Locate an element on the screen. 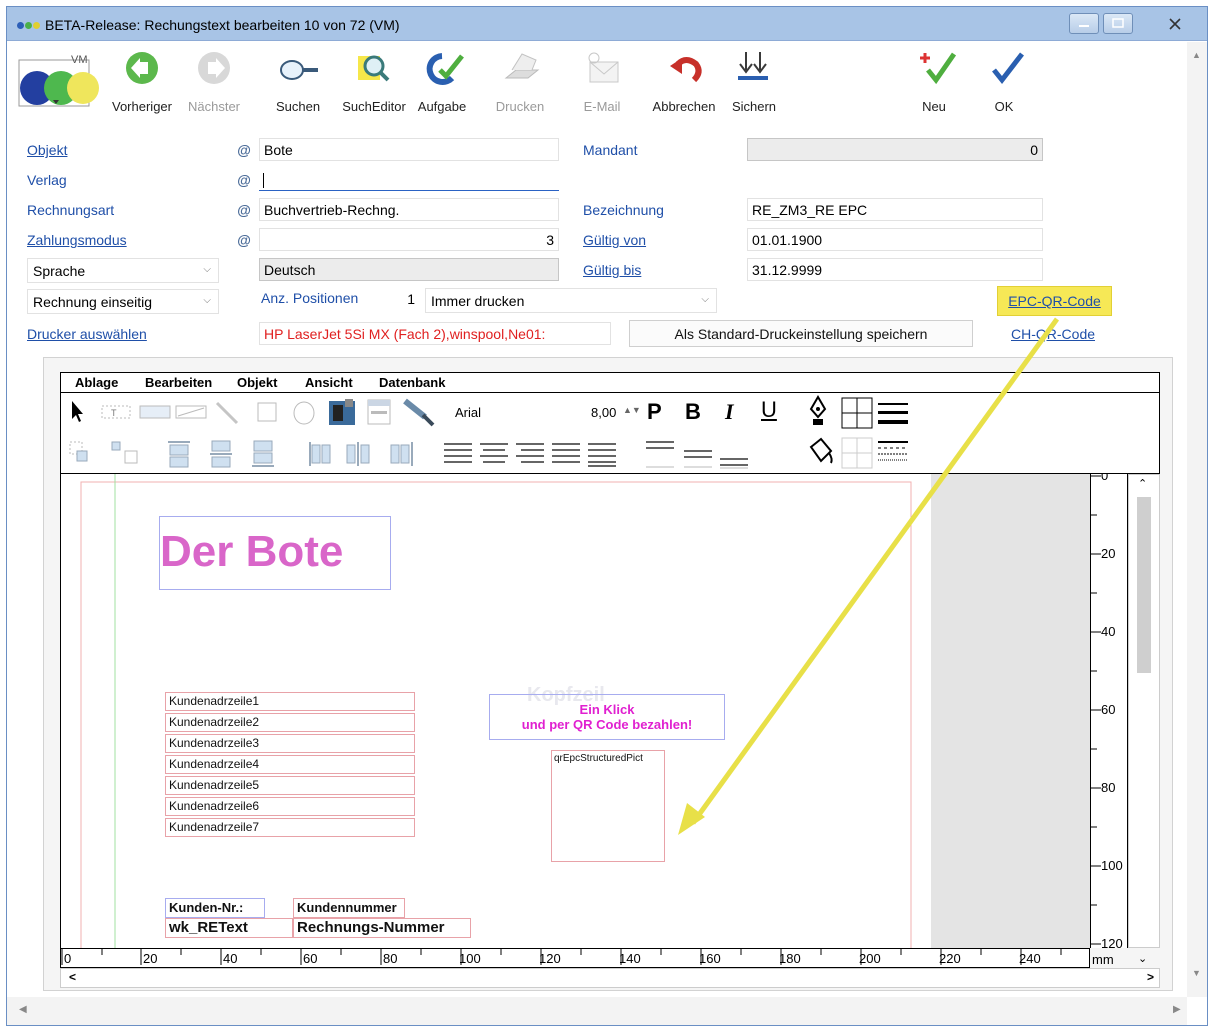 The height and width of the screenshot is (1032, 1214). print-button: Drucken is located at coordinates (520, 83).